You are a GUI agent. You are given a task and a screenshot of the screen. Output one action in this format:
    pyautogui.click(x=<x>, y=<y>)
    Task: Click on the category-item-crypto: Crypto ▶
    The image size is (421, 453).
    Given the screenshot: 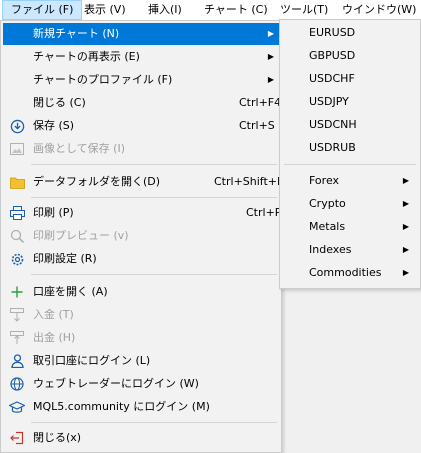 What is the action you would take?
    pyautogui.click(x=350, y=204)
    